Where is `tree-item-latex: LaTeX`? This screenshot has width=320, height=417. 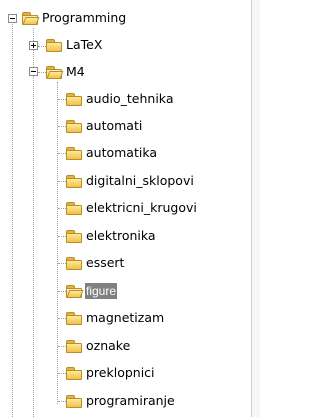 tree-item-latex: LaTeX is located at coordinates (74, 45).